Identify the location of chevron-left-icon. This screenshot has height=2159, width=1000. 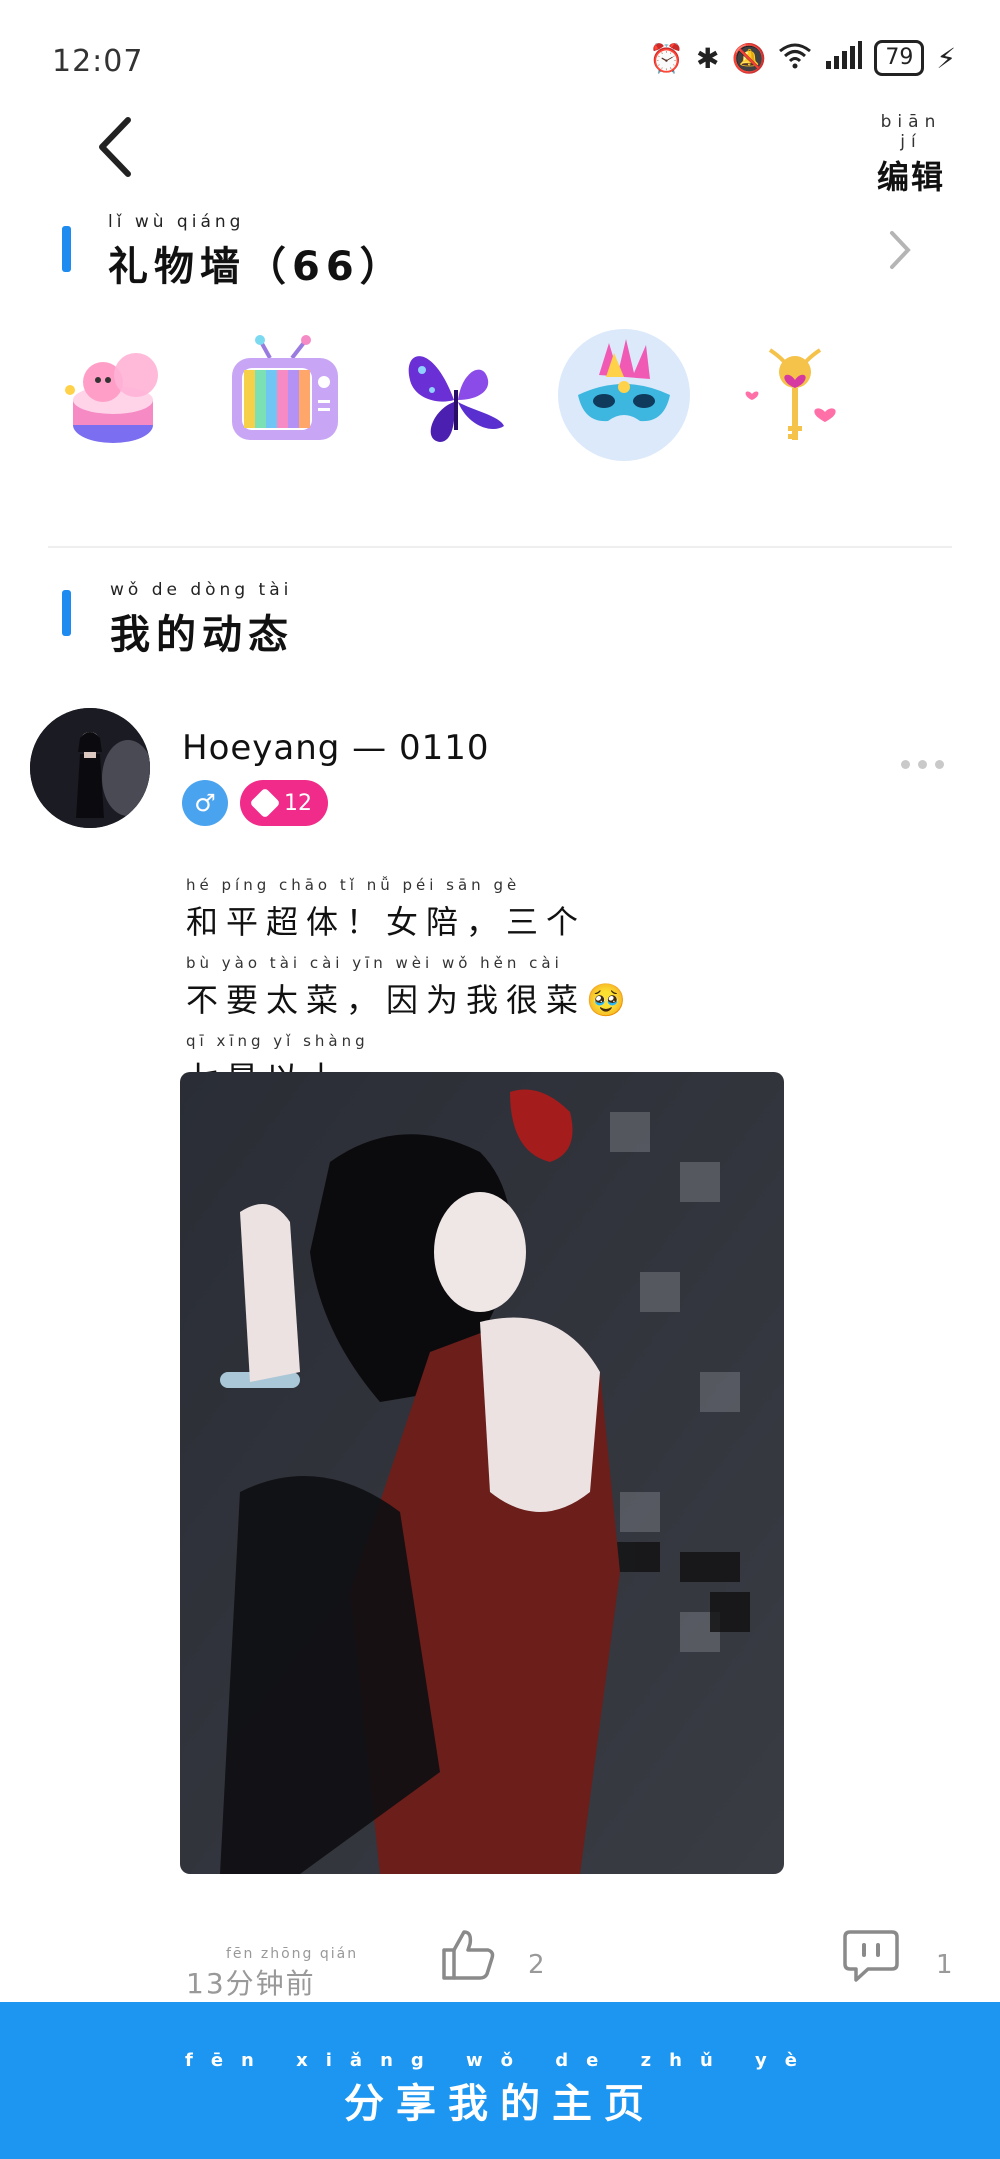
(115, 147).